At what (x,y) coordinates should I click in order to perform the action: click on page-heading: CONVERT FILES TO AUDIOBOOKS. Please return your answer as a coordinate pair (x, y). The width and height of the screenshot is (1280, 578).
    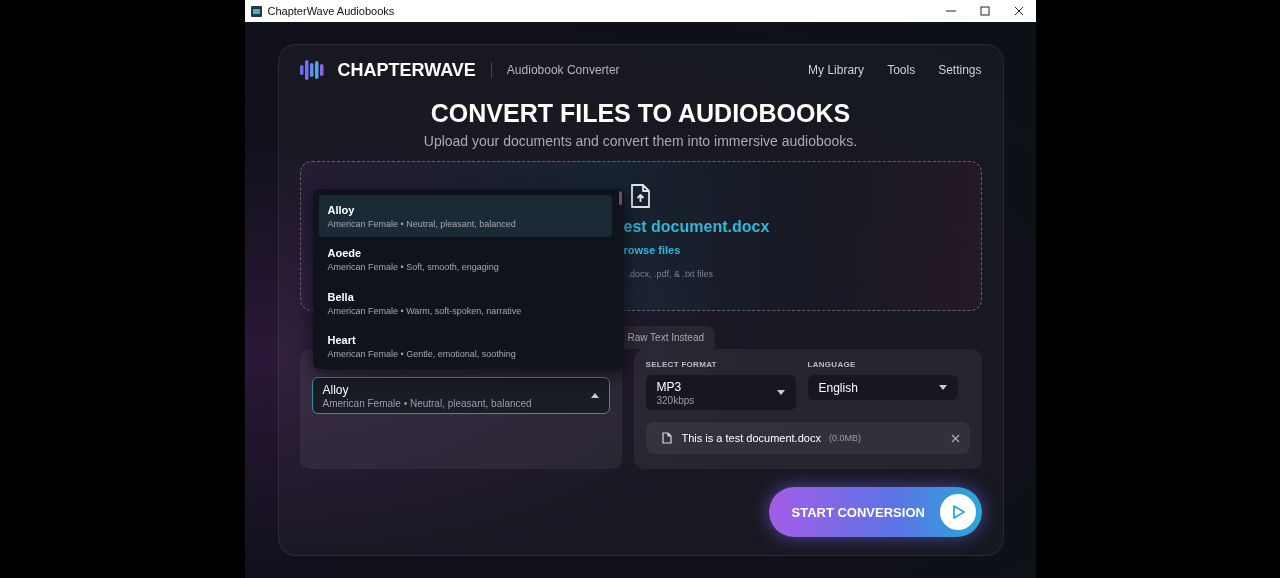
    Looking at the image, I should click on (640, 113).